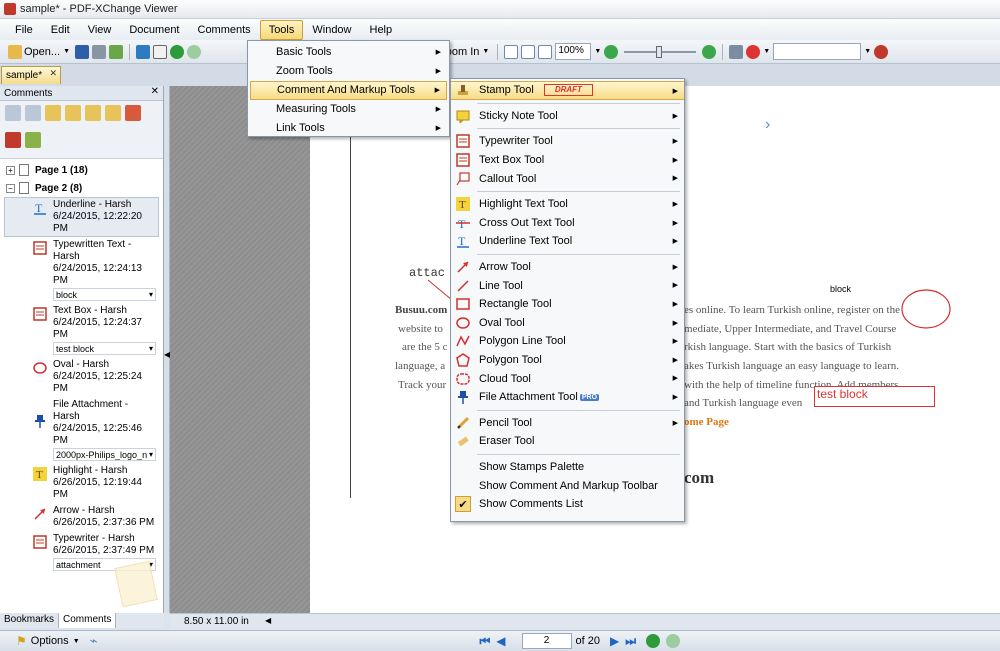  Describe the element at coordinates (545, 51) in the screenshot. I see `actual-size-icon` at that location.